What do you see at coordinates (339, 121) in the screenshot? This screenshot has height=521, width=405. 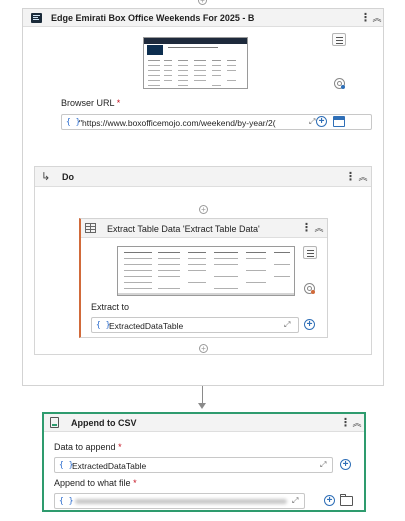 I see `browser-url-window-icon` at bounding box center [339, 121].